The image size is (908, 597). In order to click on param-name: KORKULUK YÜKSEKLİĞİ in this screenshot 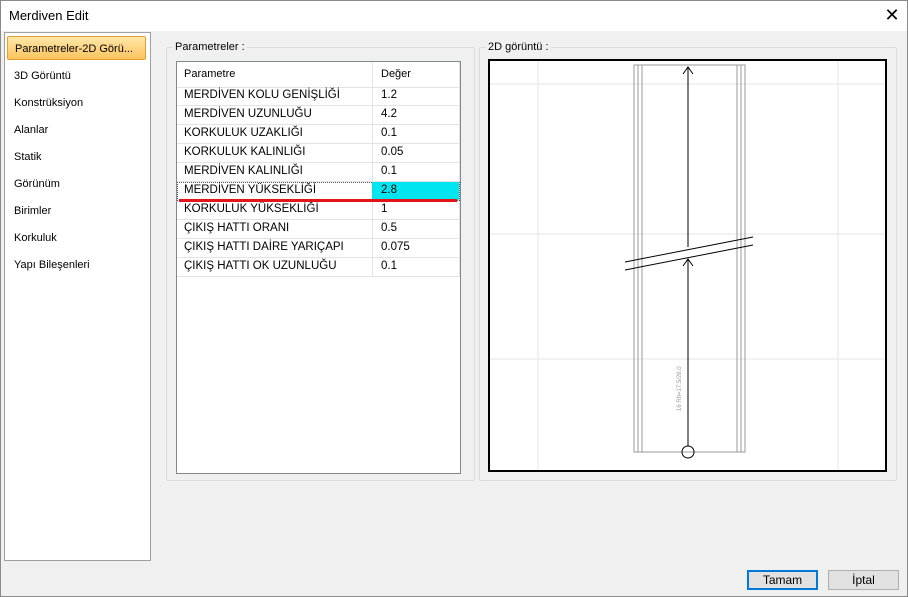, I will do `click(251, 209)`.